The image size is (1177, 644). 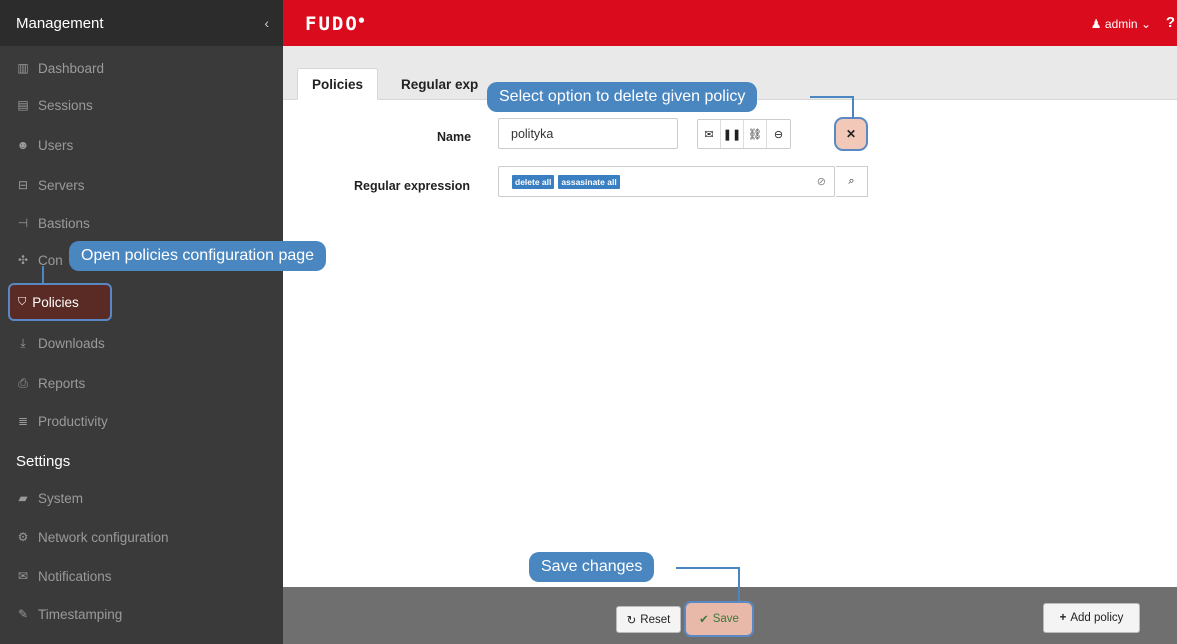 I want to click on folder-icon: ▰, so click(x=23, y=498).